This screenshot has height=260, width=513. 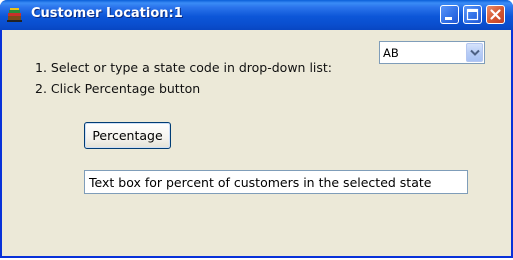 I want to click on instruction-step-2: 2. Click Percentage button, so click(x=118, y=88).